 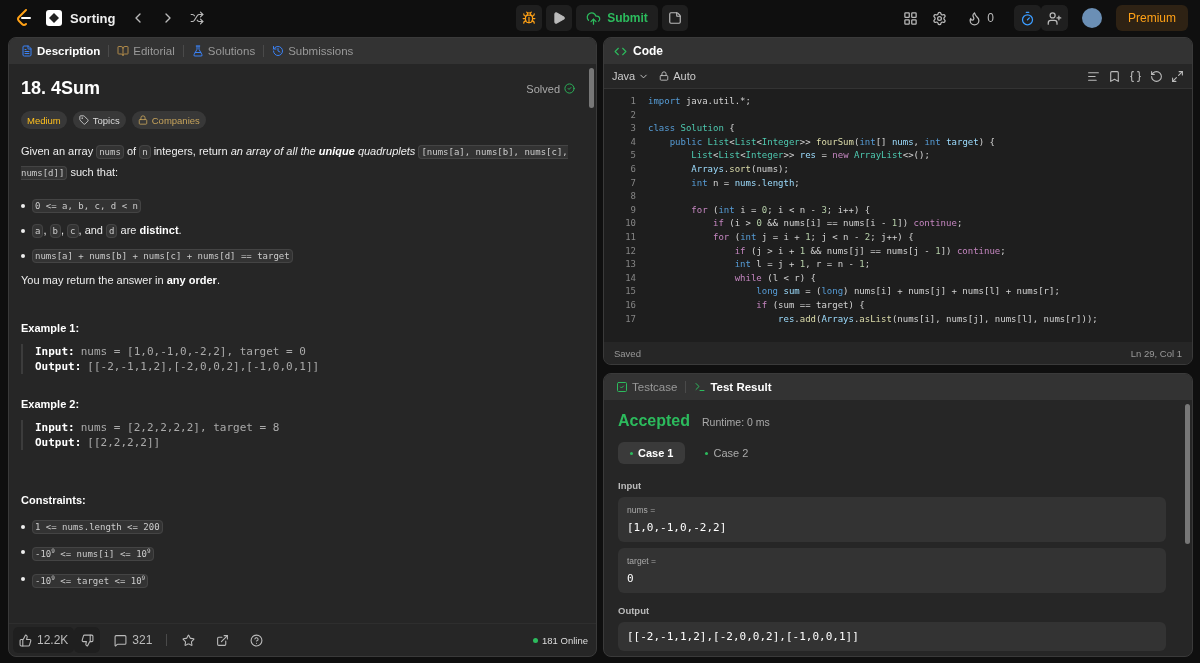 I want to click on online-count: 181 Online, so click(x=565, y=640).